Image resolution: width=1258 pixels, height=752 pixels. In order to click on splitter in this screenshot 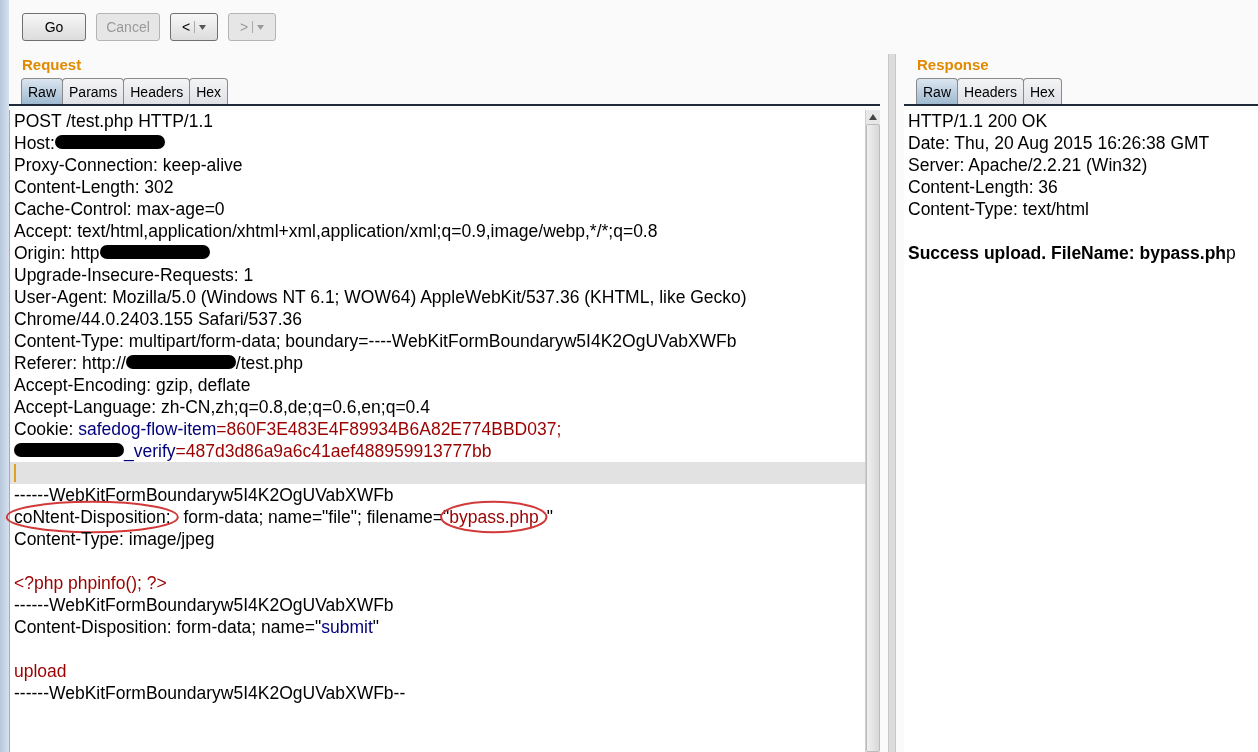, I will do `click(892, 403)`.